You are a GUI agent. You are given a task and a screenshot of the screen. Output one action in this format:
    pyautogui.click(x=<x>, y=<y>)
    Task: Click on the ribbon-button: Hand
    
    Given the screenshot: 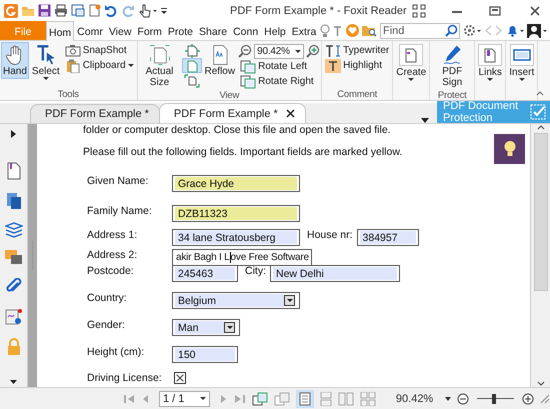 What is the action you would take?
    pyautogui.click(x=15, y=60)
    